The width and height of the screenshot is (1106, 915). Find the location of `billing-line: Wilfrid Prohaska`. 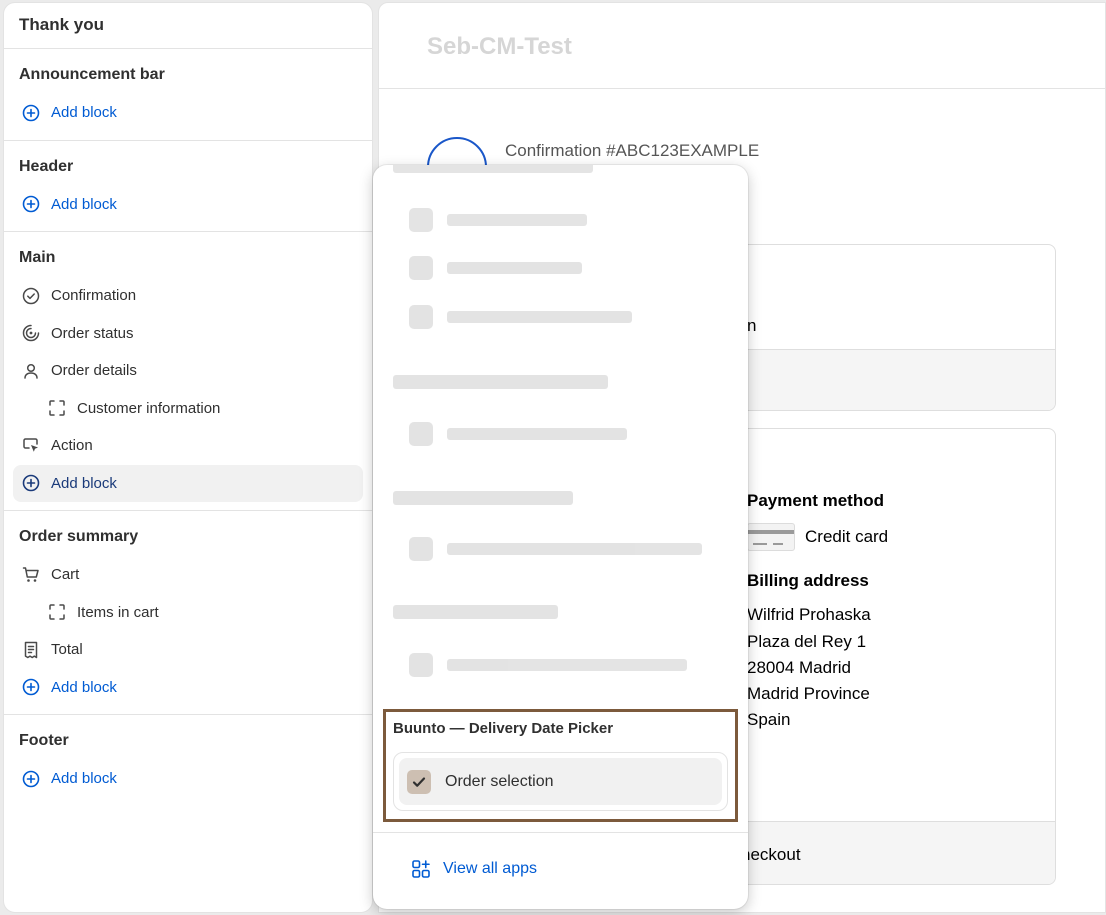

billing-line: Wilfrid Prohaska is located at coordinates (809, 614).